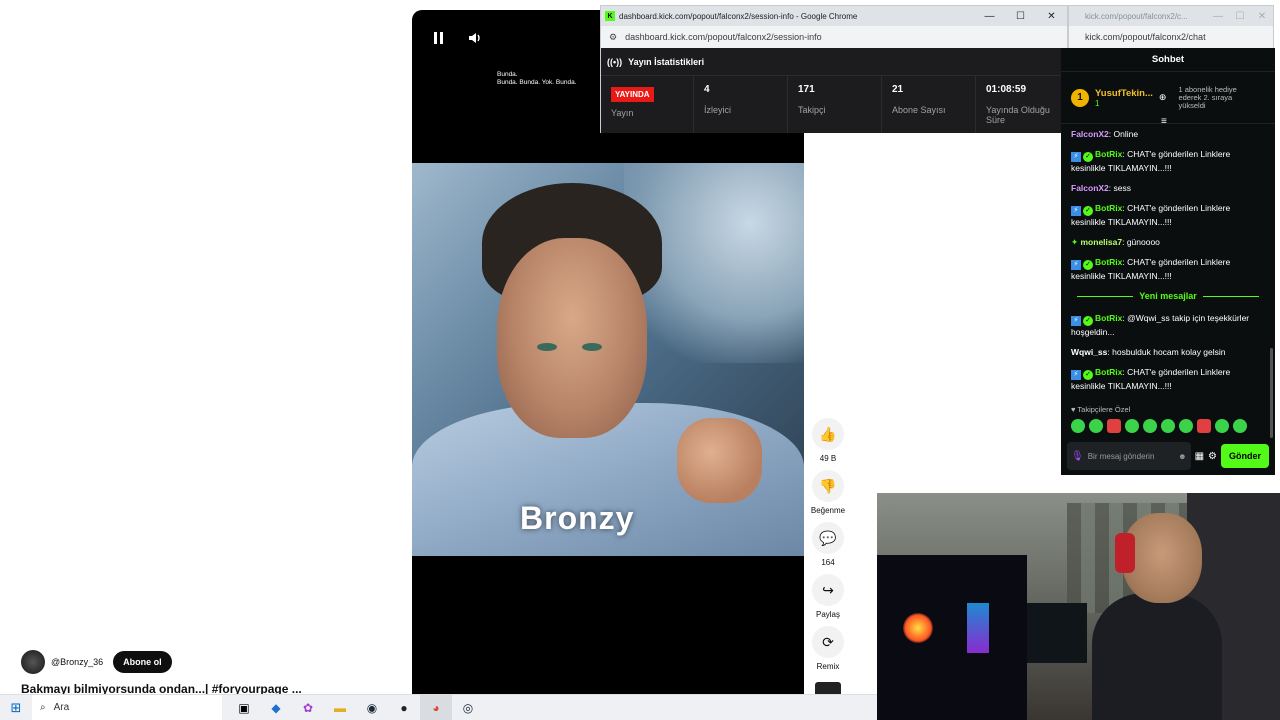  What do you see at coordinates (1102, 242) in the screenshot?
I see `chat-username: monelisa7` at bounding box center [1102, 242].